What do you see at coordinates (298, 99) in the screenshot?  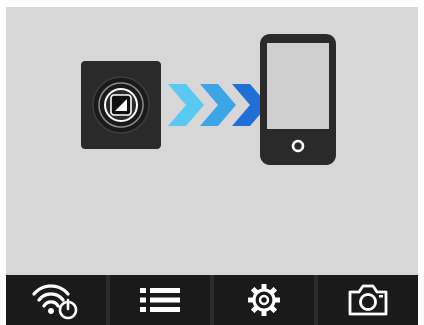 I see `smartphone-icon` at bounding box center [298, 99].